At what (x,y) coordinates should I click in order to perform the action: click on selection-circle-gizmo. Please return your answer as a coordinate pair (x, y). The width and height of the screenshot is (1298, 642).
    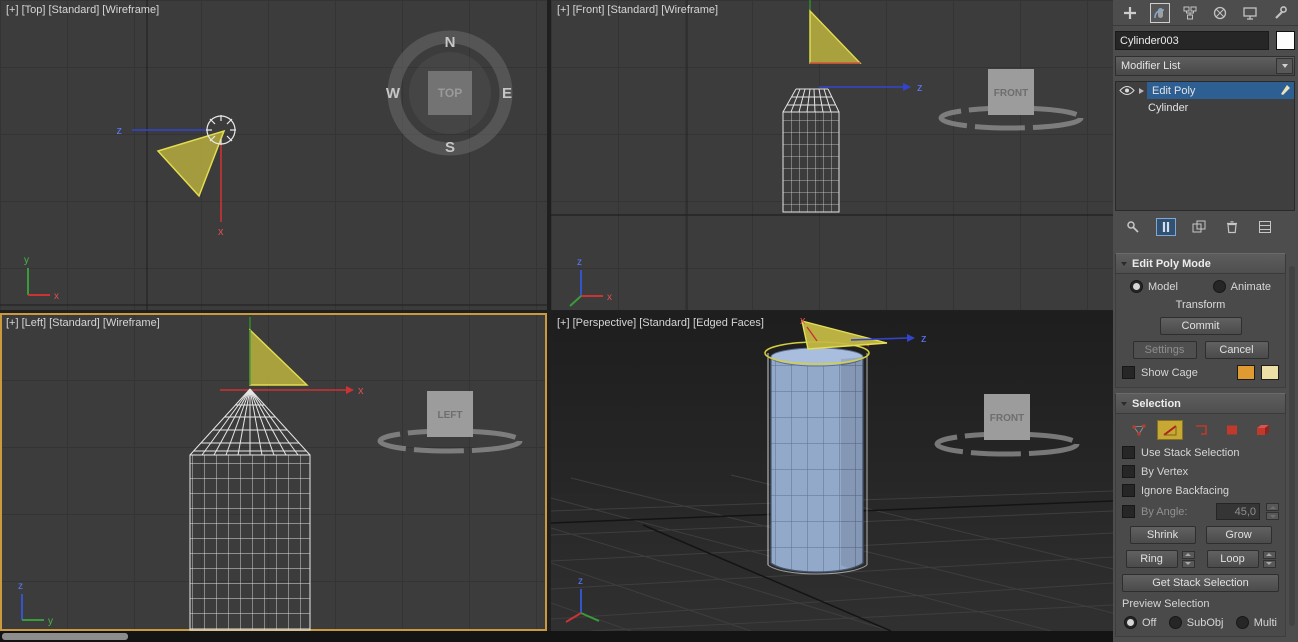
    Looking at the image, I should click on (221, 130).